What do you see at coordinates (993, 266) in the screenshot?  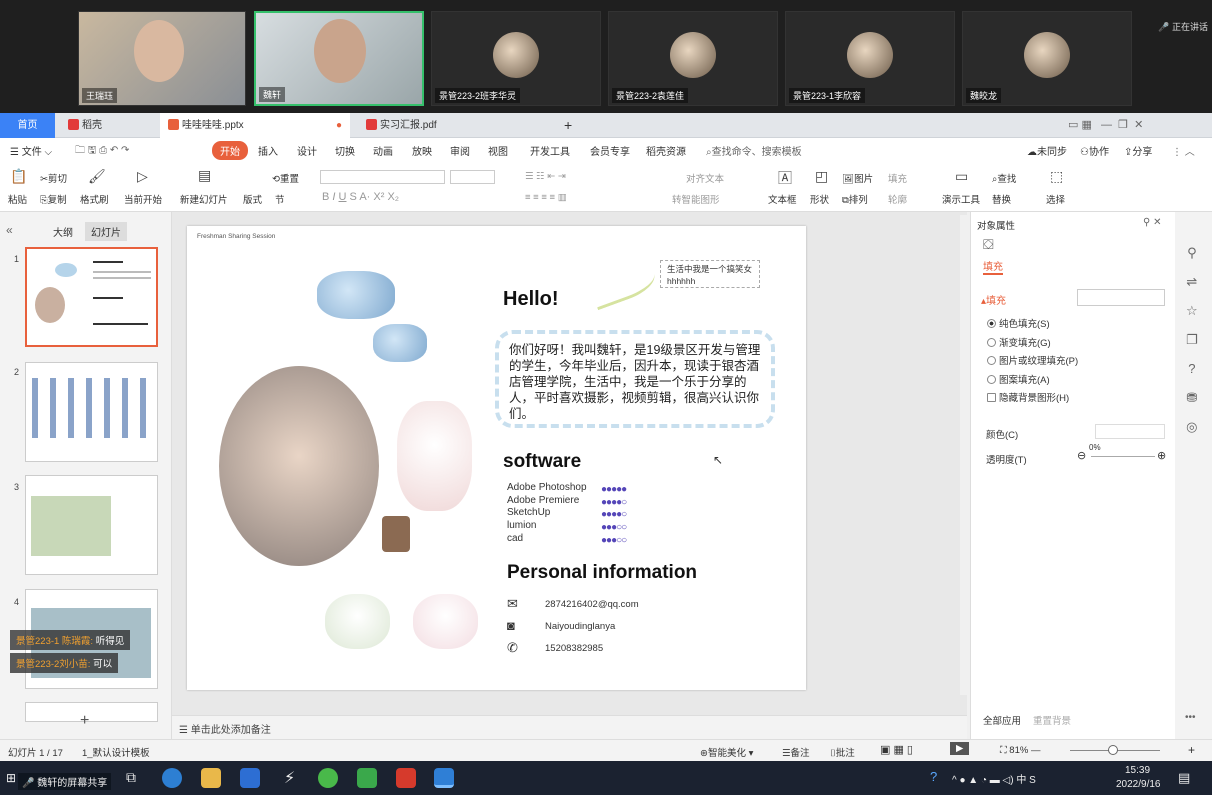 I see `tab-fill: 填充` at bounding box center [993, 266].